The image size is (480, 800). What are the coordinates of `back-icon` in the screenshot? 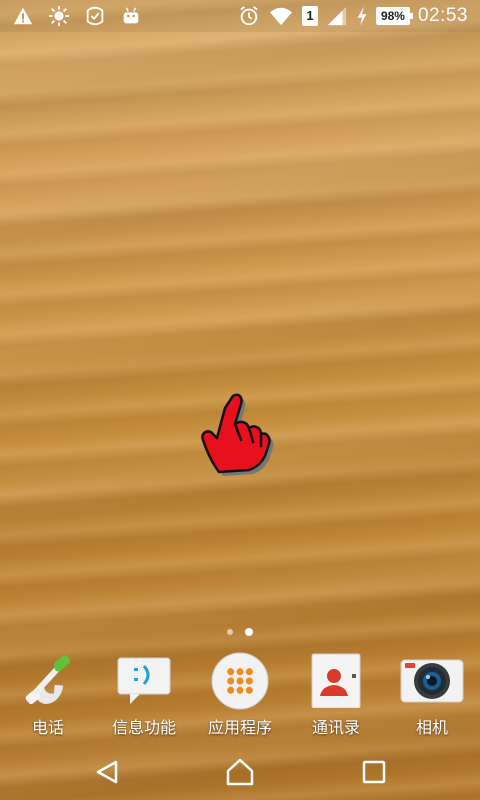 It's located at (108, 772).